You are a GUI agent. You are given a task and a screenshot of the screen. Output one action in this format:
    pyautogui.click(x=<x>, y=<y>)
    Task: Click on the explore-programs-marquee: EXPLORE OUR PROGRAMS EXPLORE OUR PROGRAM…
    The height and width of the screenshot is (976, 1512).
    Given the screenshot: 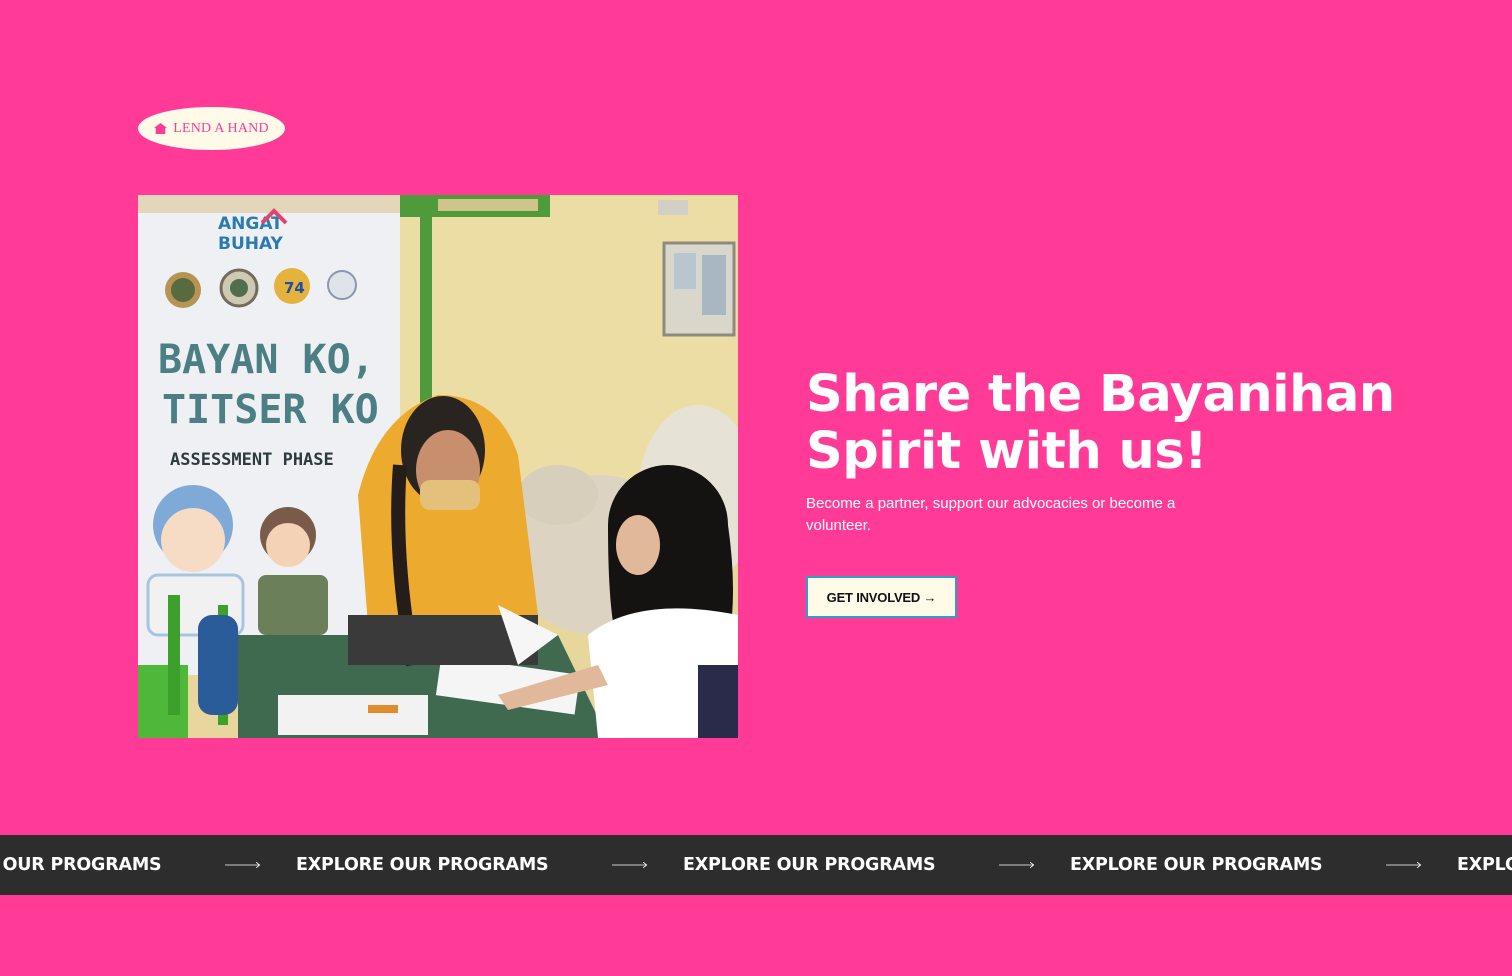 What is the action you would take?
    pyautogui.click(x=756, y=865)
    